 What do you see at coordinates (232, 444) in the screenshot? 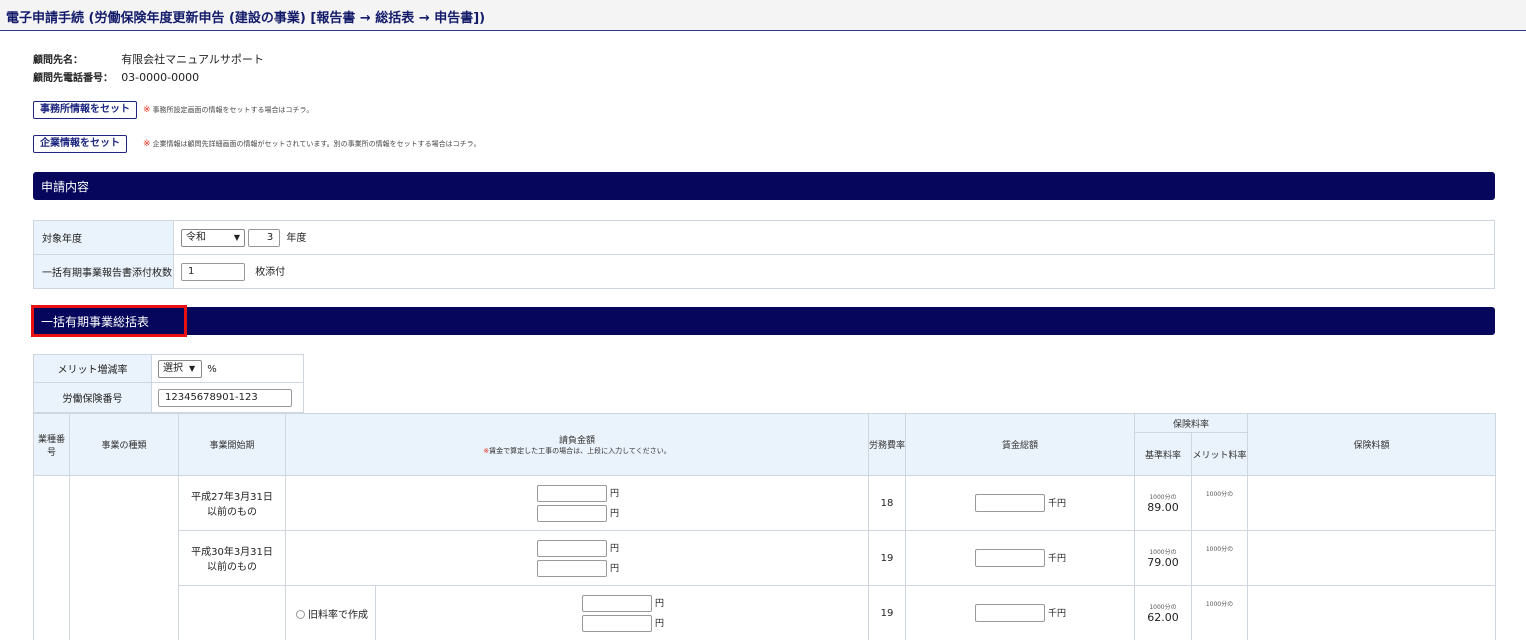
I see `header-start-period: 事業開始期` at bounding box center [232, 444].